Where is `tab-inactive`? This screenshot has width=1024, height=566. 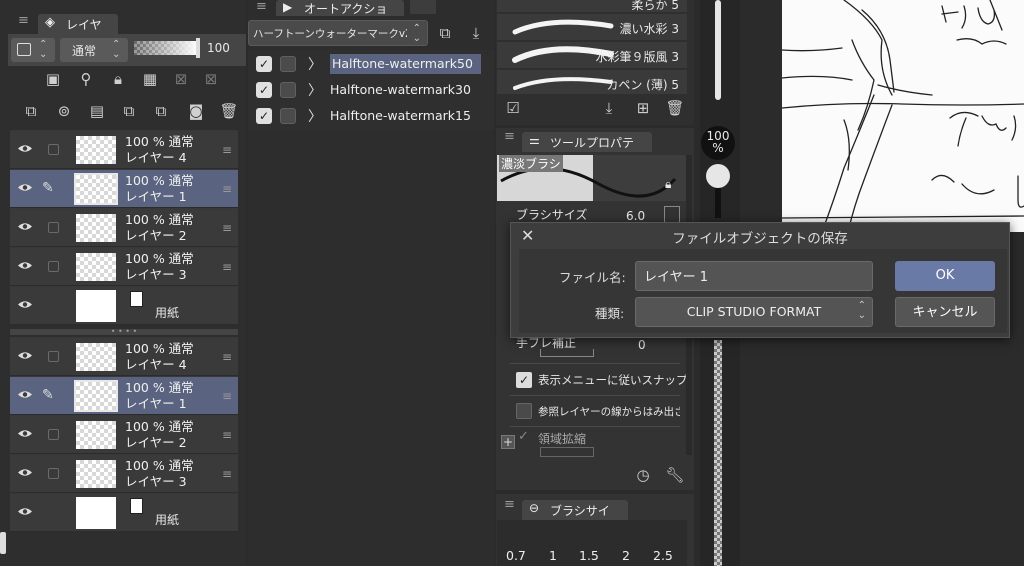 tab-inactive is located at coordinates (423, 7).